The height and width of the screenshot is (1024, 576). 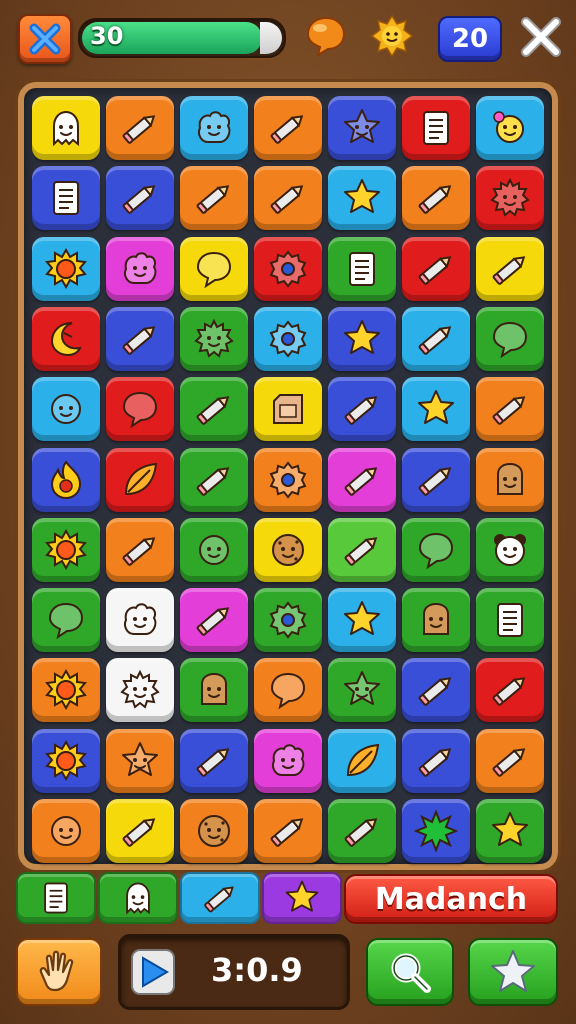 What do you see at coordinates (66, 128) in the screenshot?
I see `tile-ghost` at bounding box center [66, 128].